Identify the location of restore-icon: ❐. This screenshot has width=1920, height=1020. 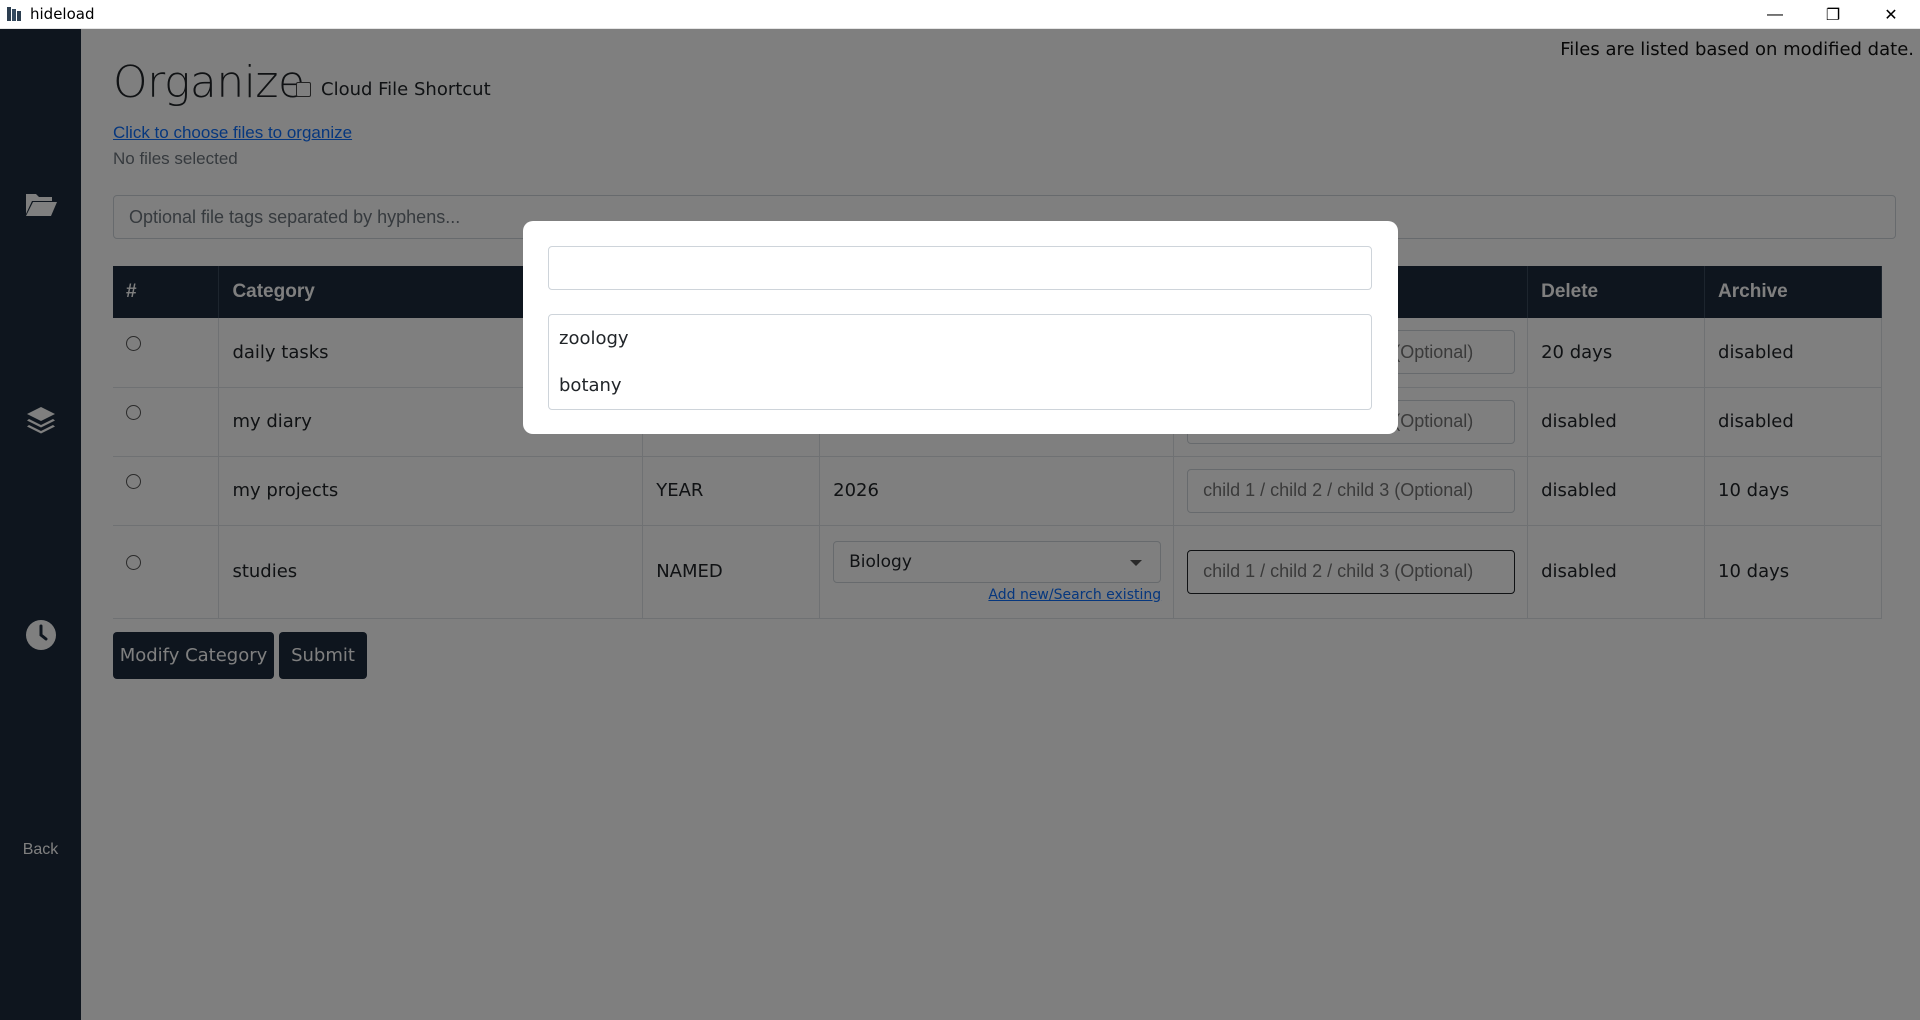
(1833, 15).